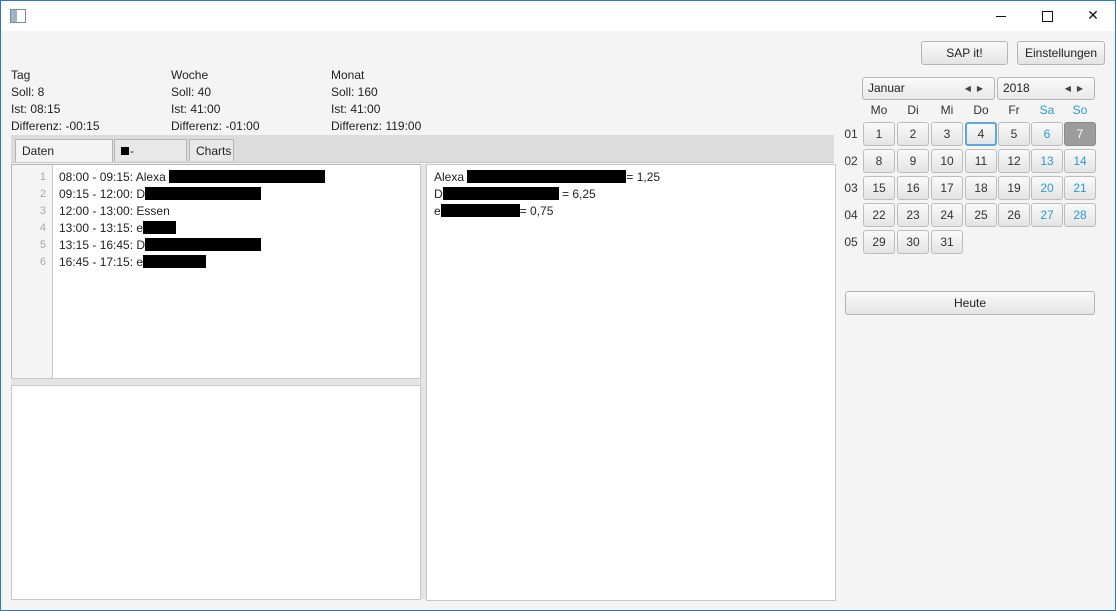 The image size is (1116, 611). What do you see at coordinates (913, 110) in the screenshot?
I see `calendar-day-header: Di` at bounding box center [913, 110].